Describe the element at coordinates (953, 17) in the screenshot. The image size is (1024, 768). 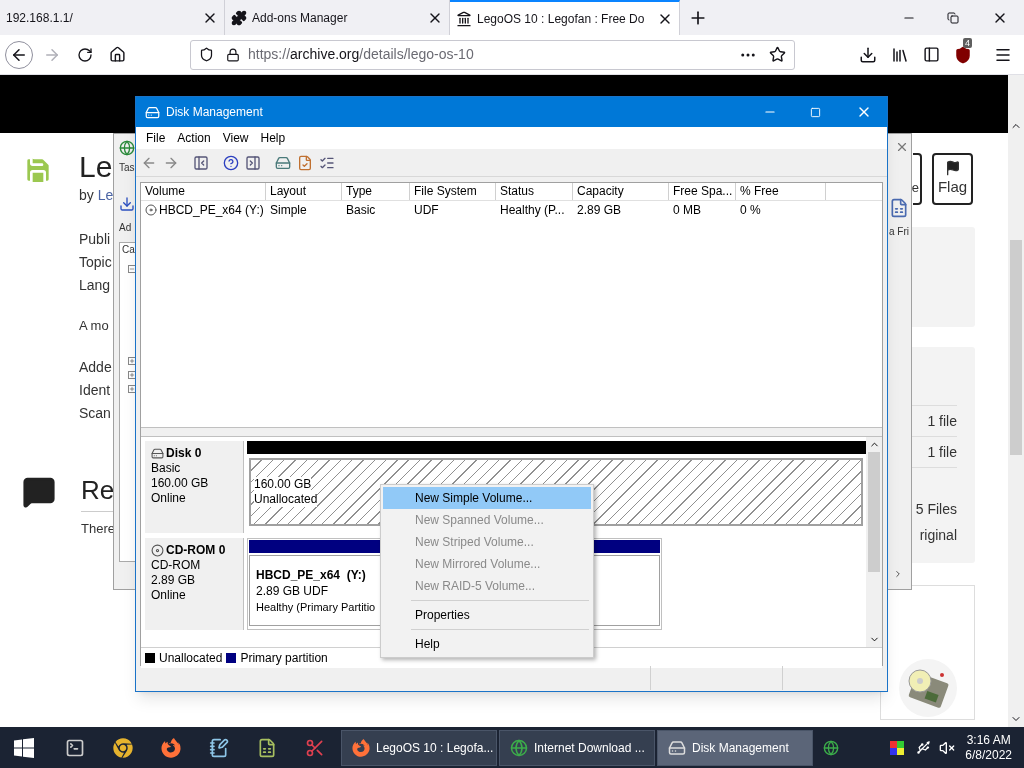
I see `restore-button` at that location.